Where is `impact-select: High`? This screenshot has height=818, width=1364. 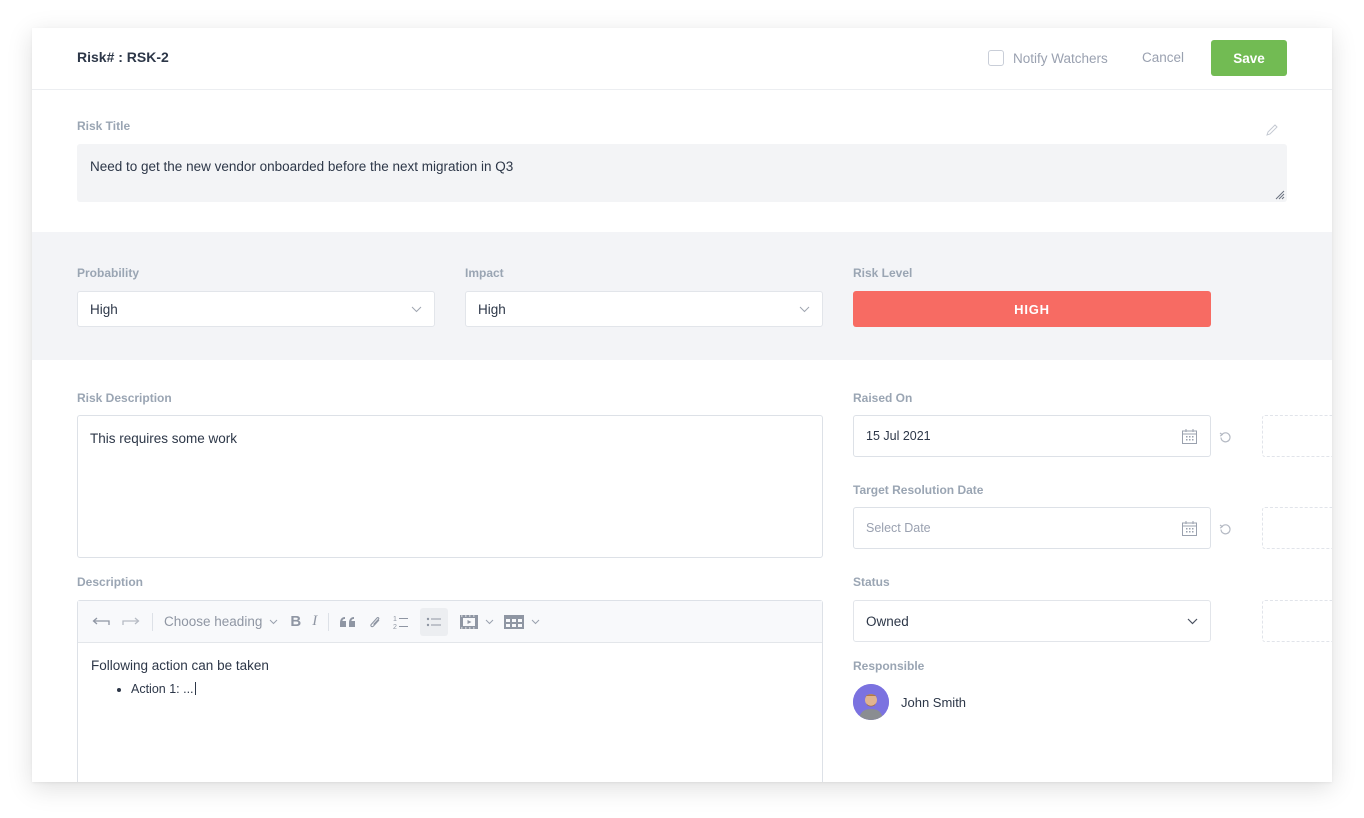 impact-select: High is located at coordinates (644, 309).